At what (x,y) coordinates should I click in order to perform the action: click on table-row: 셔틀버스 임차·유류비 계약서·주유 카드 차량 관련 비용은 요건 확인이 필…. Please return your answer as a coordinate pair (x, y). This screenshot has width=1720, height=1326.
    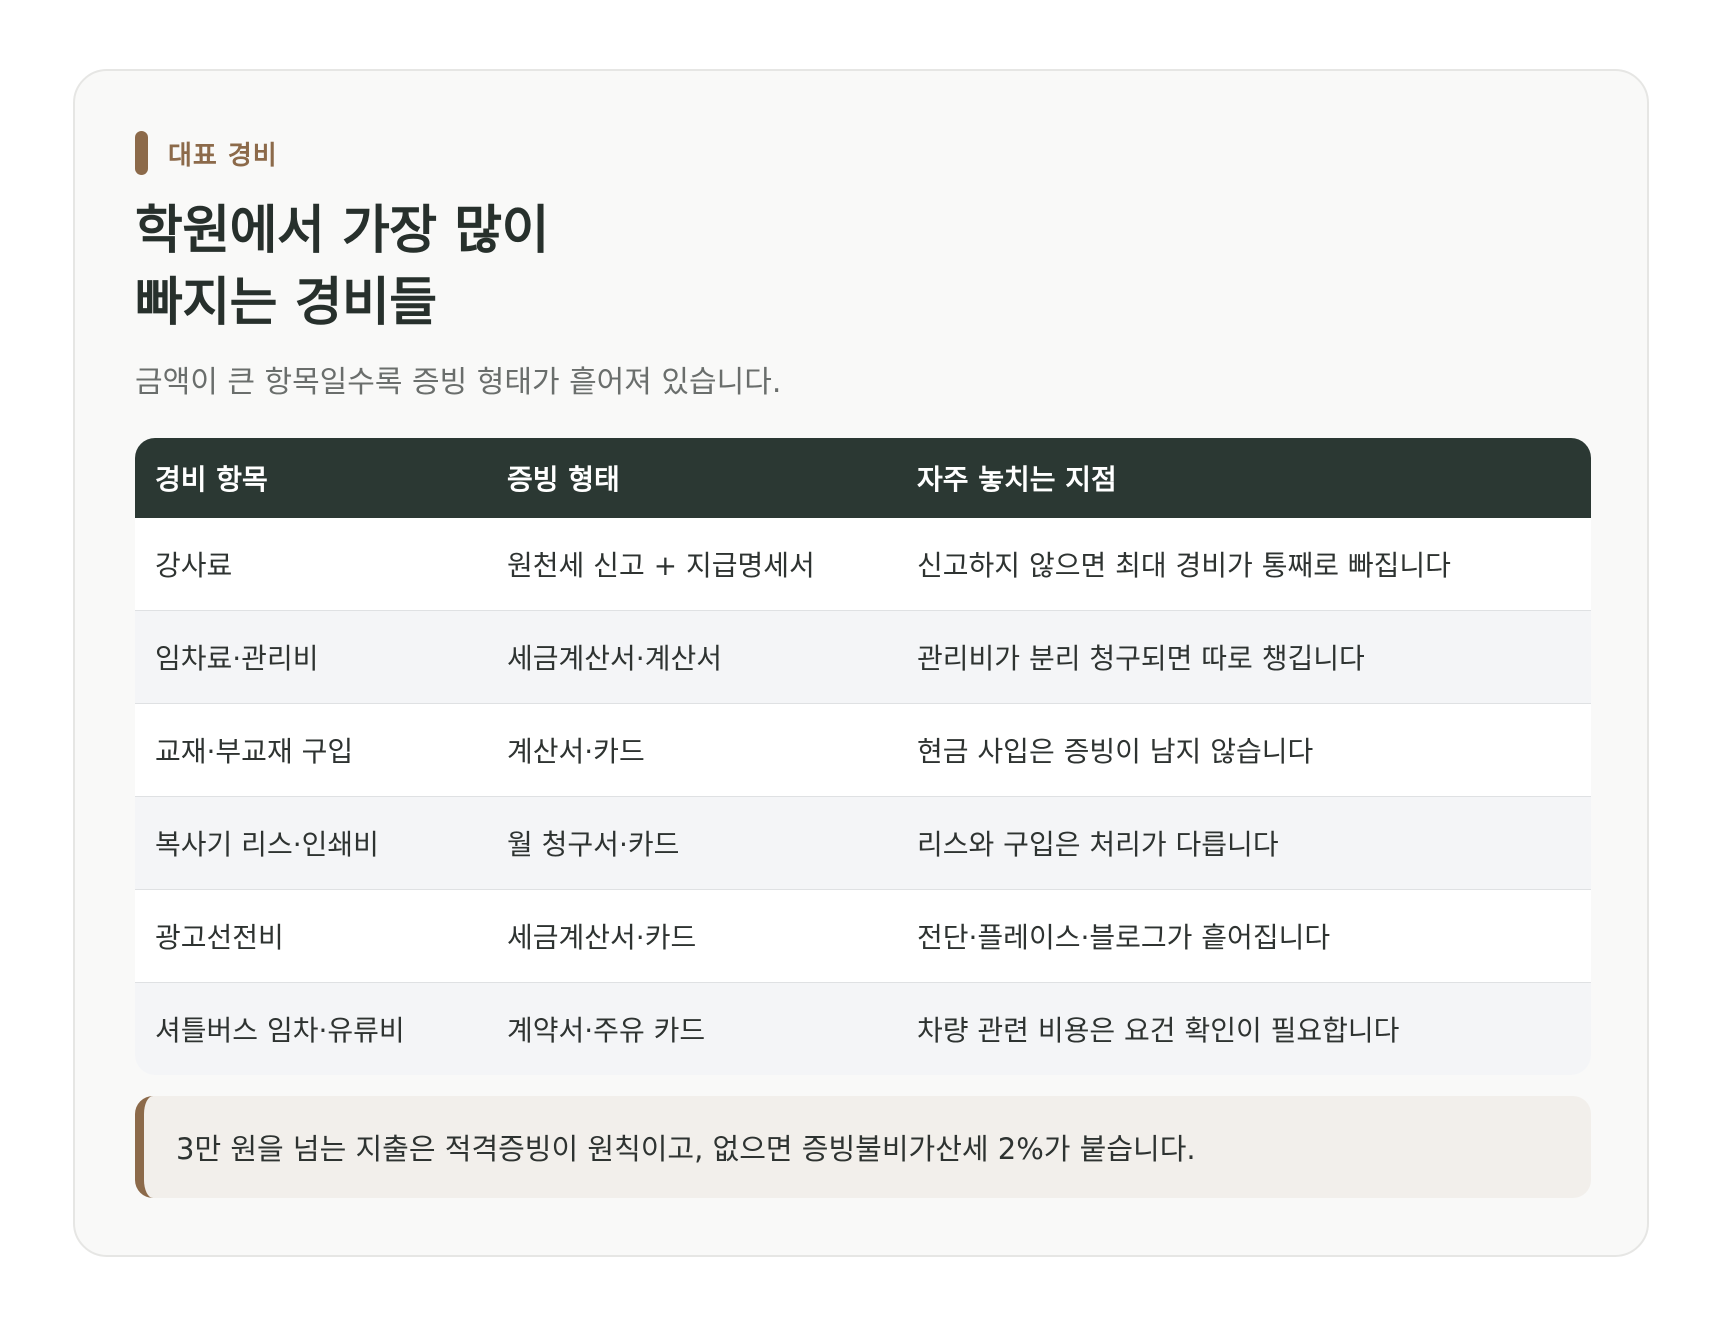
    Looking at the image, I should click on (863, 1028).